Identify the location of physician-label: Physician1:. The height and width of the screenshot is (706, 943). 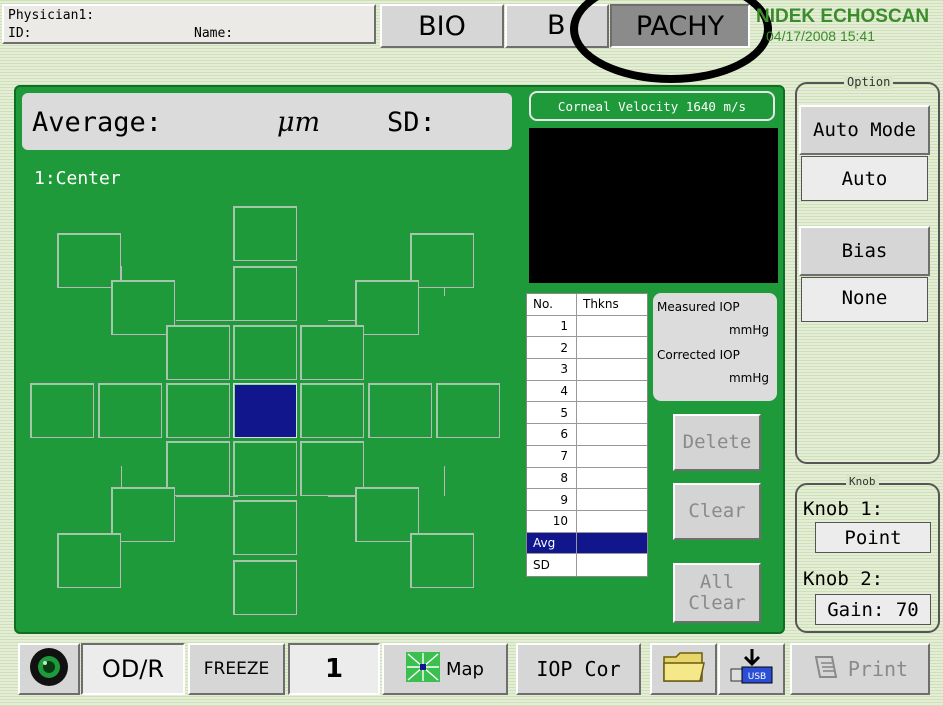
(51, 15).